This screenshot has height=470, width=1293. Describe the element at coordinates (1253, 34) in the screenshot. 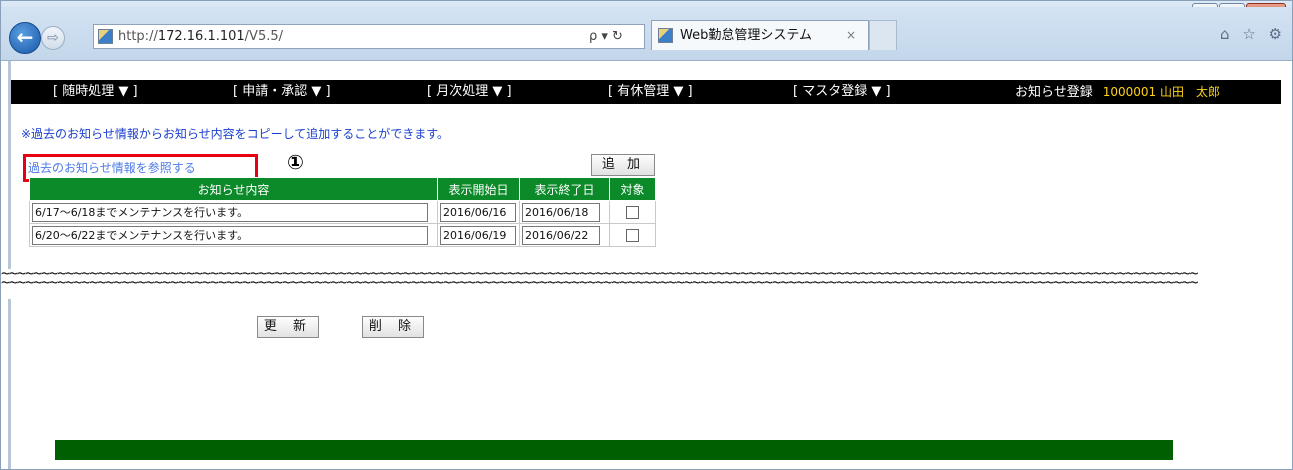

I see `home-favorites-settings-icons: ⌂ ☆ ⚙` at that location.